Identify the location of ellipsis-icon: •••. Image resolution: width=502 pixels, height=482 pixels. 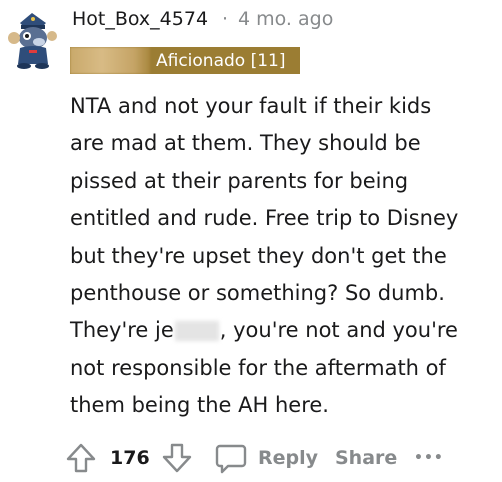
(429, 458).